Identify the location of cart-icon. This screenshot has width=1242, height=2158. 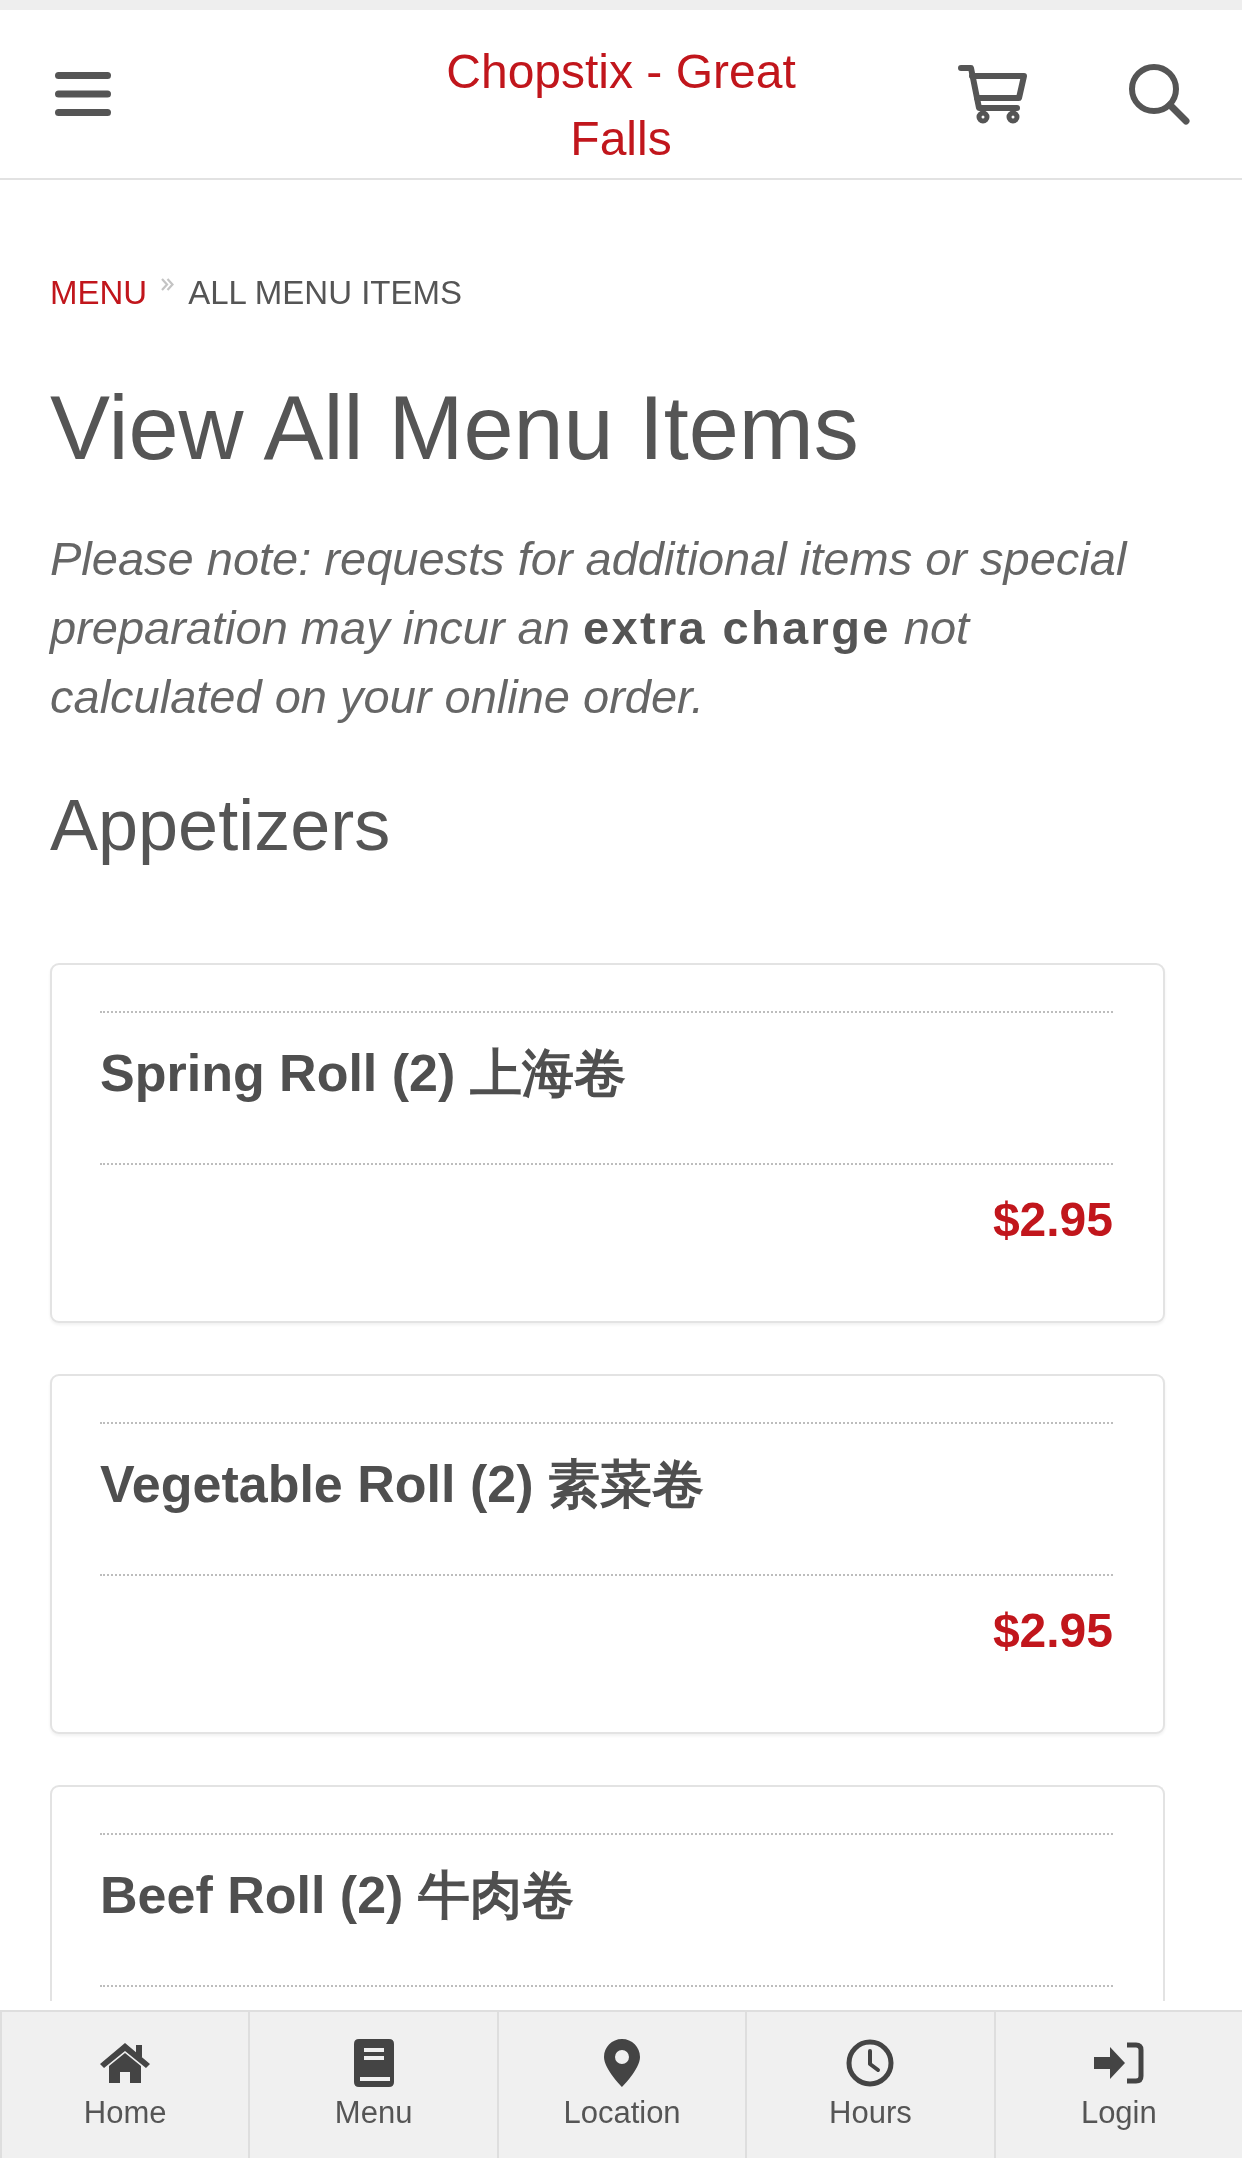
(993, 94).